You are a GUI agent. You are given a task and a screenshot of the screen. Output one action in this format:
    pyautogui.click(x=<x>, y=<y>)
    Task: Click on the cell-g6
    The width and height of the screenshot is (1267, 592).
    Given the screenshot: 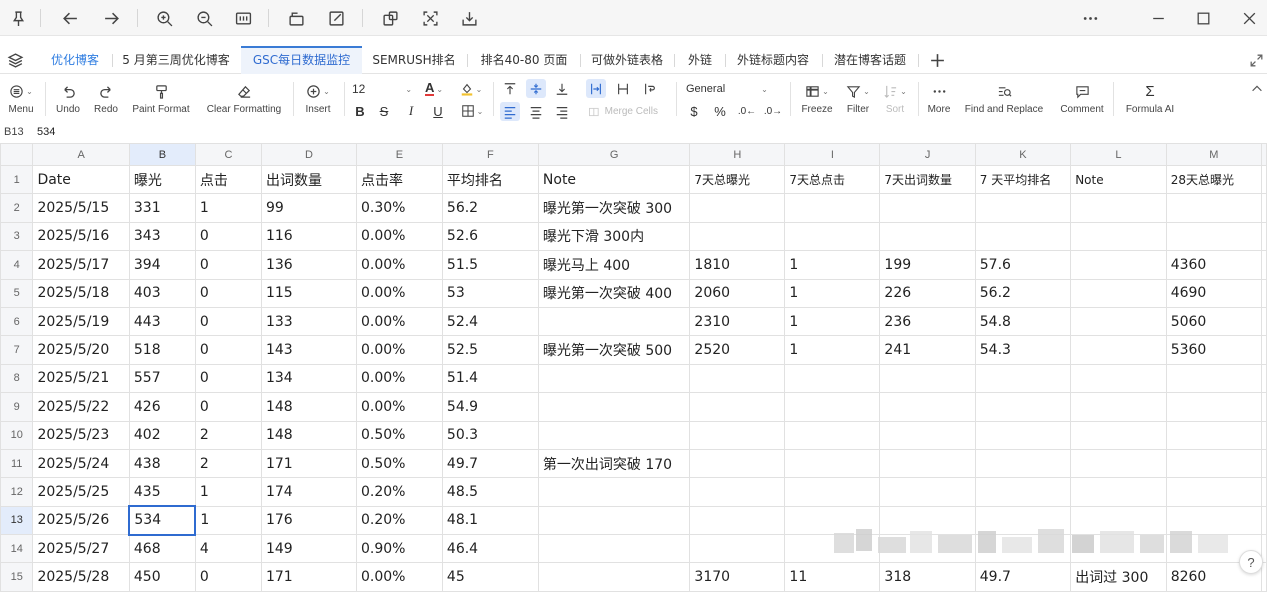 What is the action you would take?
    pyautogui.click(x=614, y=321)
    